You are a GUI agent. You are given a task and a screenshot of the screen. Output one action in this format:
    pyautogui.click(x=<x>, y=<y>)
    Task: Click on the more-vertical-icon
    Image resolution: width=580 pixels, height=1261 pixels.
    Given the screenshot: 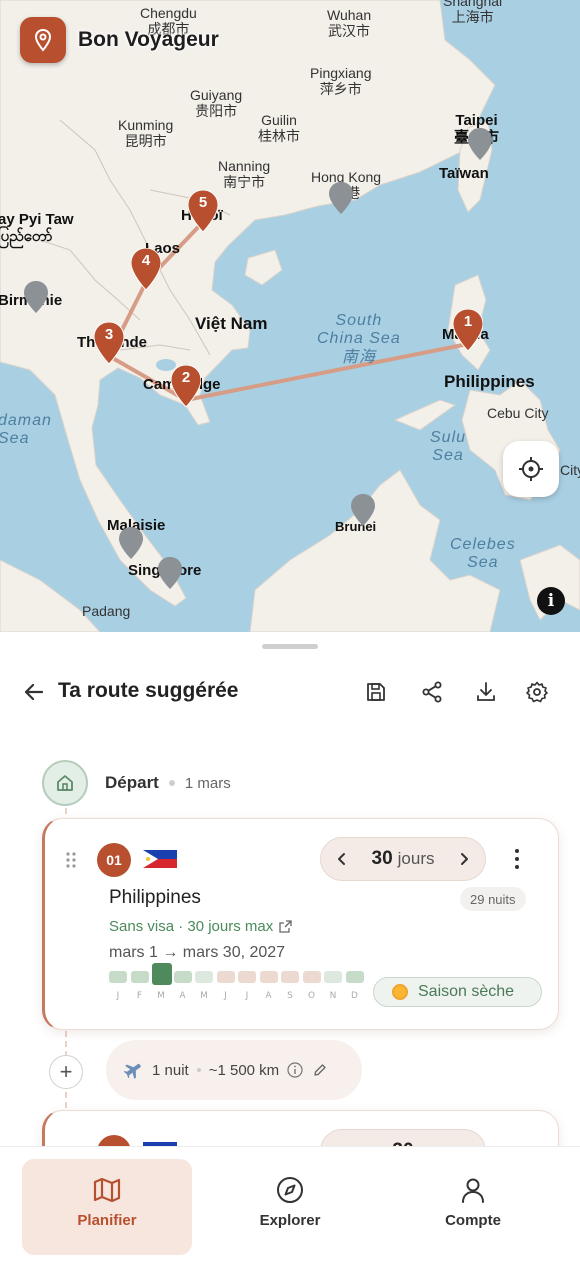 What is the action you would take?
    pyautogui.click(x=517, y=859)
    